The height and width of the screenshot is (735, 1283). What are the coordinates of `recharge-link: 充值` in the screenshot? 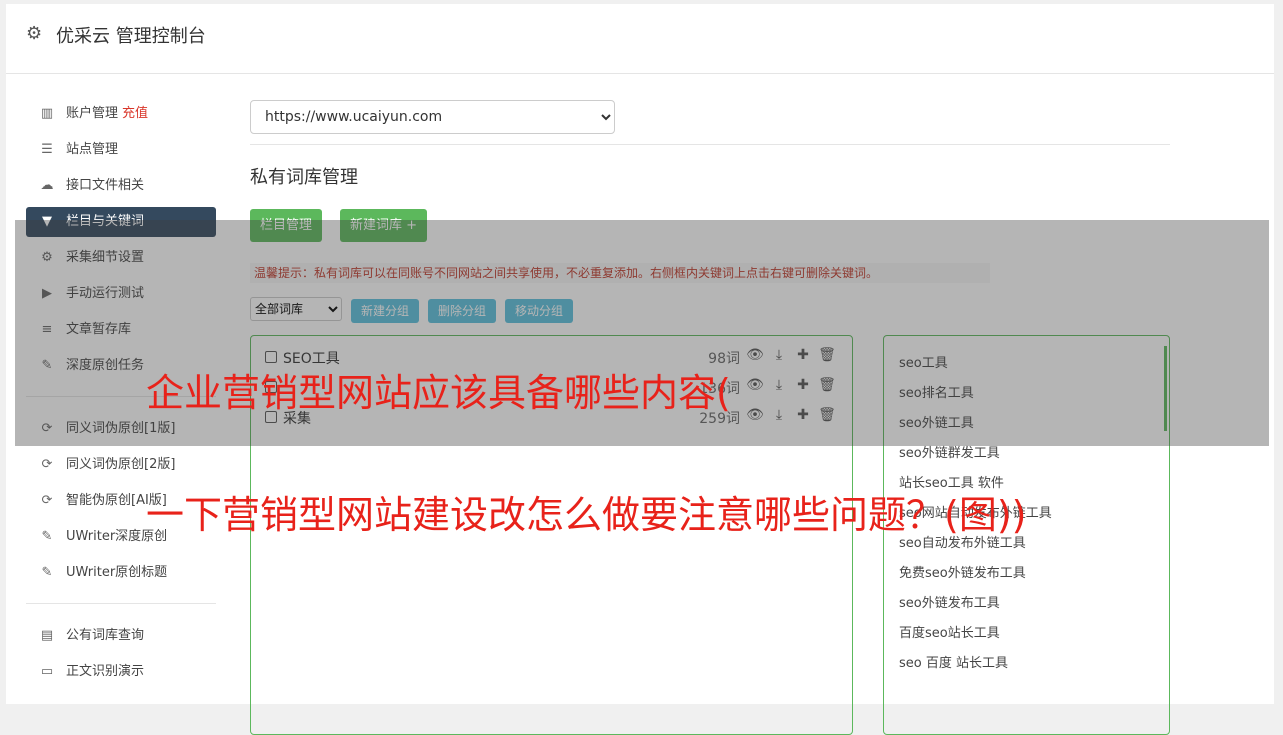 It's located at (135, 113).